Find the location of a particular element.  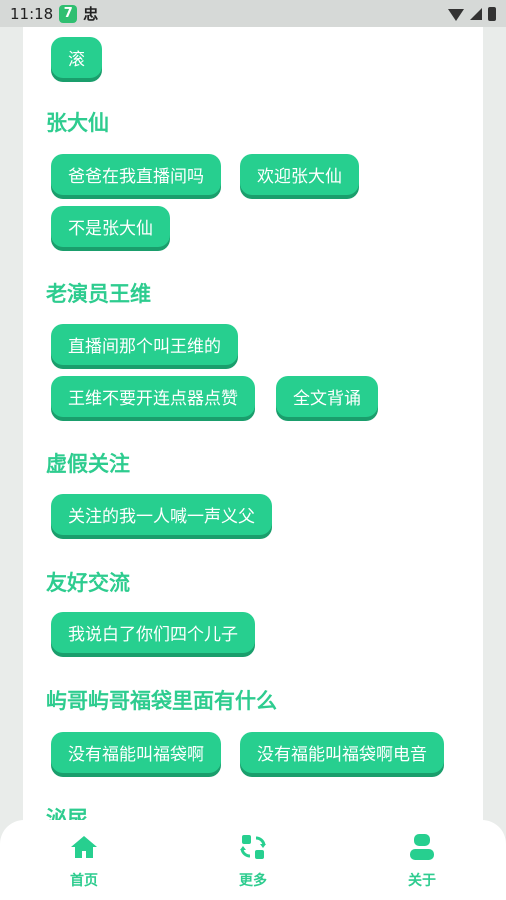

more-icon is located at coordinates (253, 847).